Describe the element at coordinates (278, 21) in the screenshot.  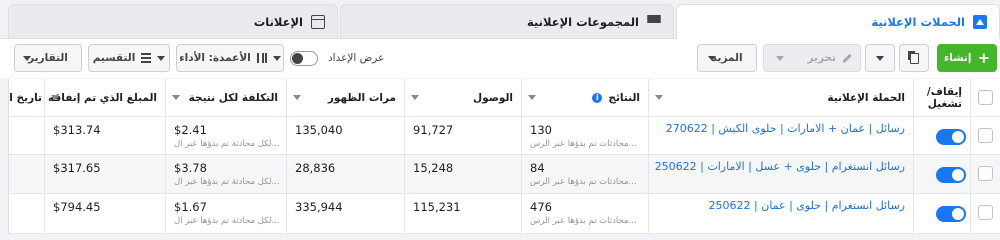
I see `tab-ads-label: الإعلانات` at that location.